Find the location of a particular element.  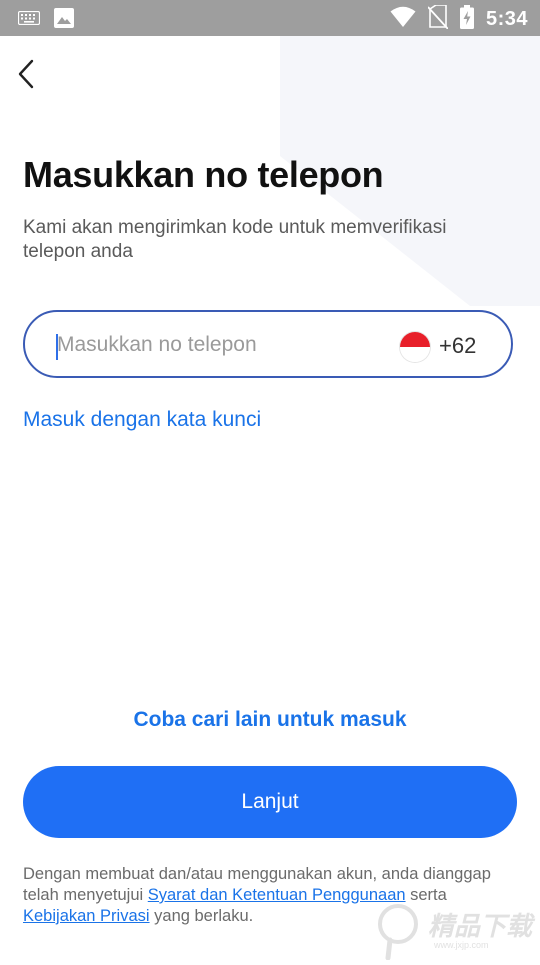

watermark-text: 精品下载 is located at coordinates (480, 926).